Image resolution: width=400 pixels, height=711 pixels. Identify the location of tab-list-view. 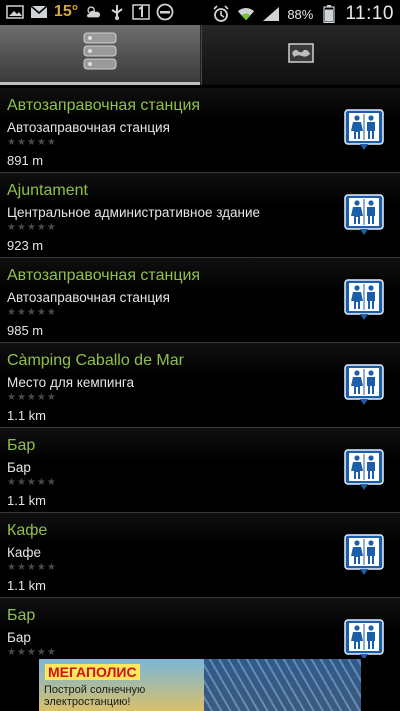
(100, 55).